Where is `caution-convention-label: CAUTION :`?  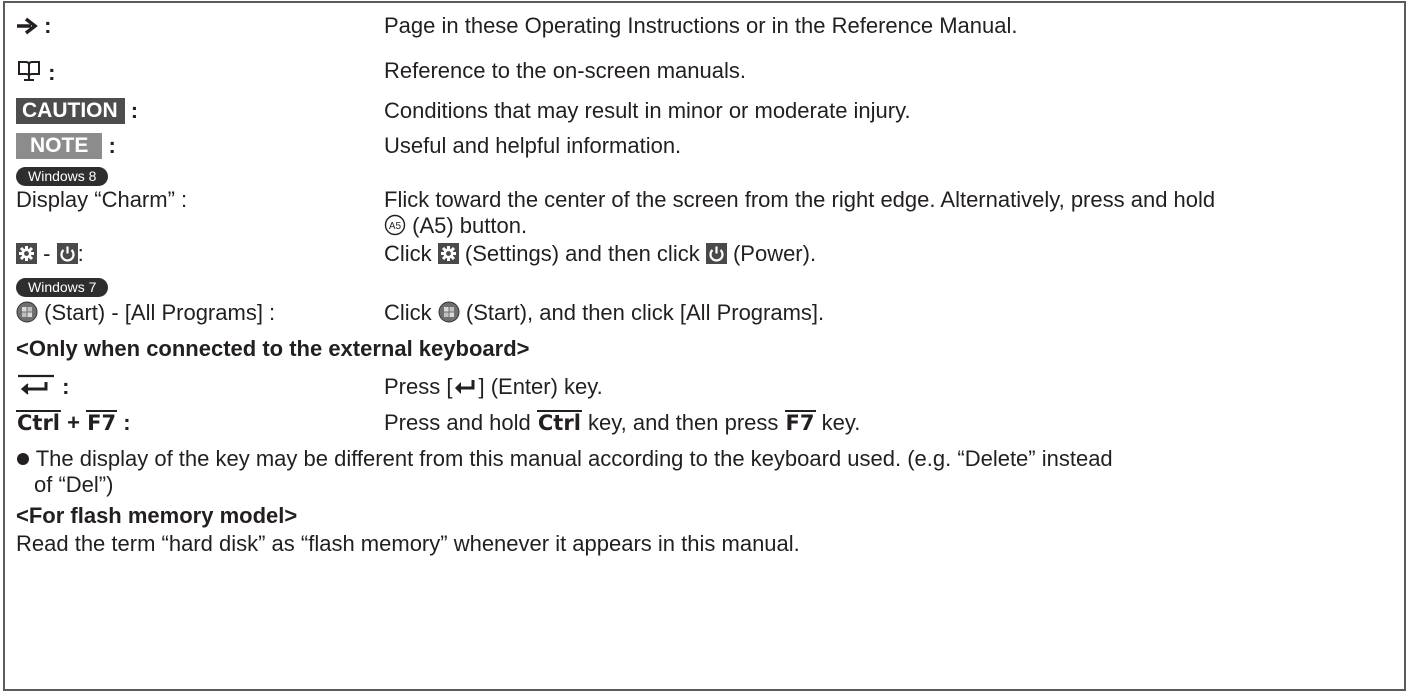 caution-convention-label: CAUTION : is located at coordinates (77, 111).